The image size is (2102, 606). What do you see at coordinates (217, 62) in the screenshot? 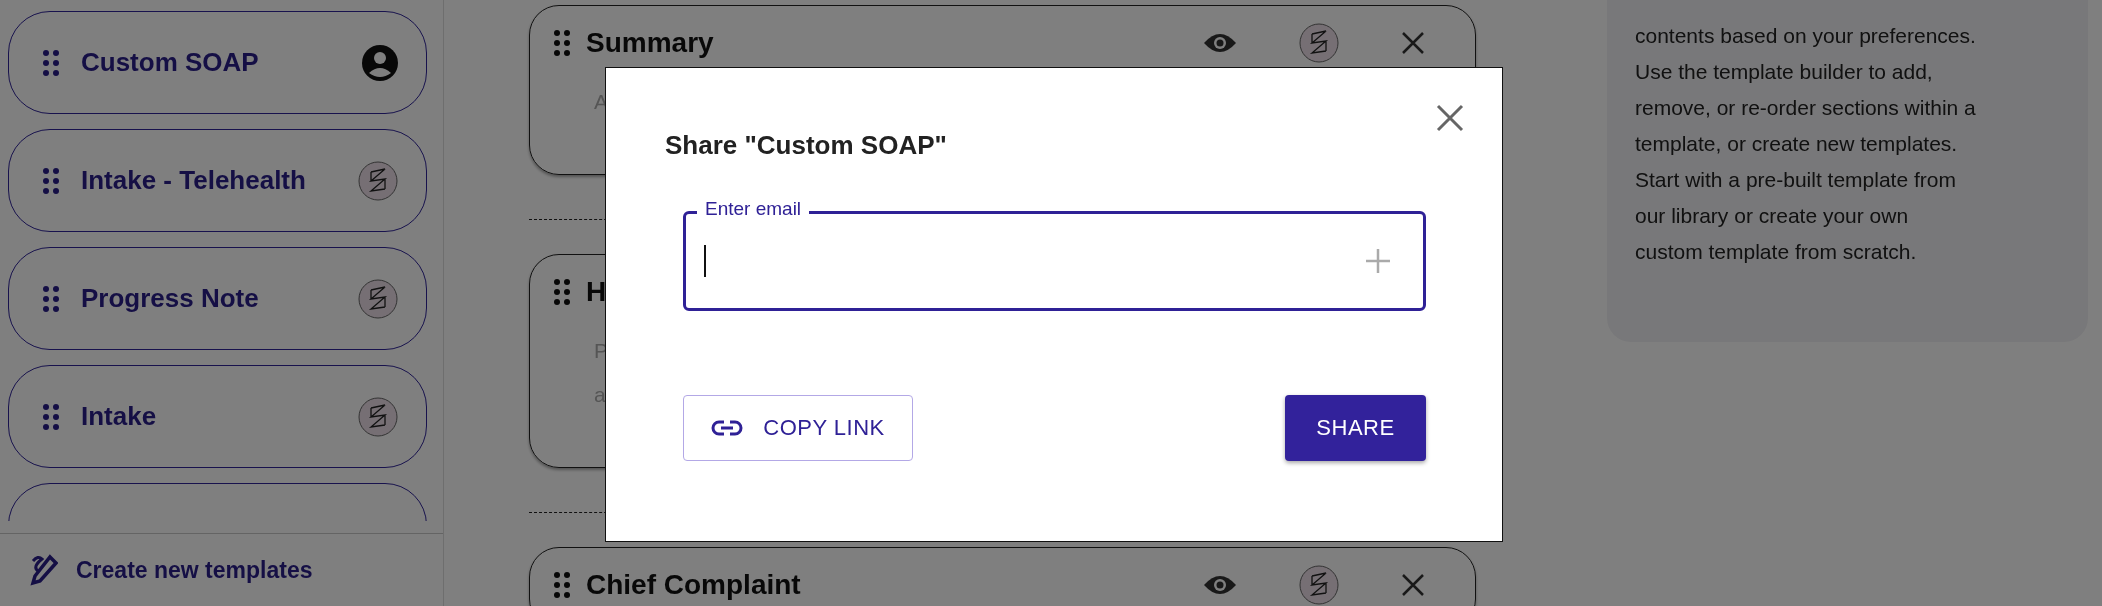
I see `template-item: Custom SOAP` at bounding box center [217, 62].